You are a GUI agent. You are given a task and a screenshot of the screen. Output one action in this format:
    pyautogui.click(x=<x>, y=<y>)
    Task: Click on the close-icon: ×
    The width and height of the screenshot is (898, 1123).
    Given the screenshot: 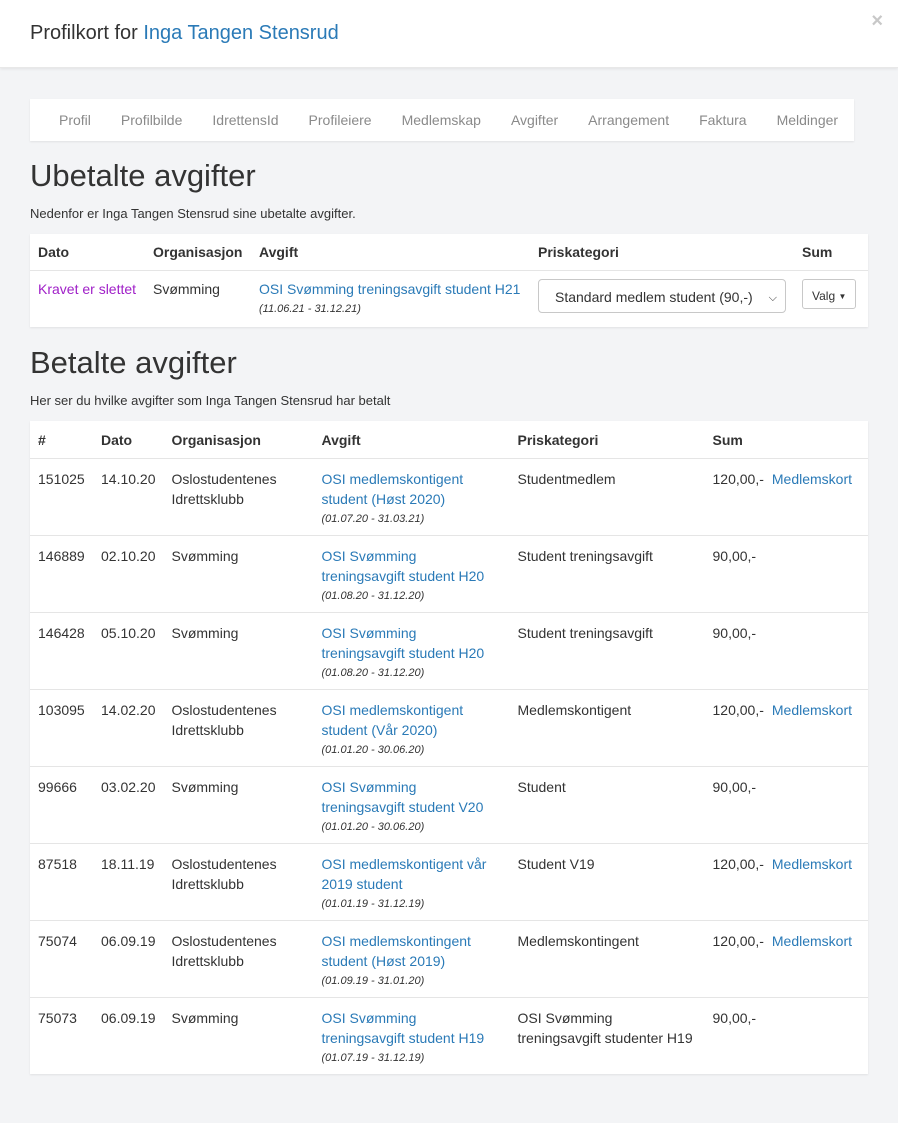 What is the action you would take?
    pyautogui.click(x=877, y=21)
    